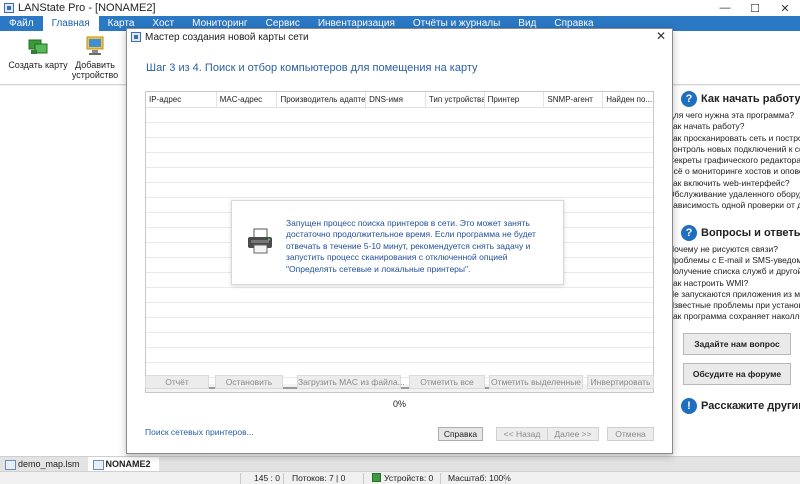  Describe the element at coordinates (479, 478) in the screenshot. I see `status-zoom: Масштаб: 100%` at that location.